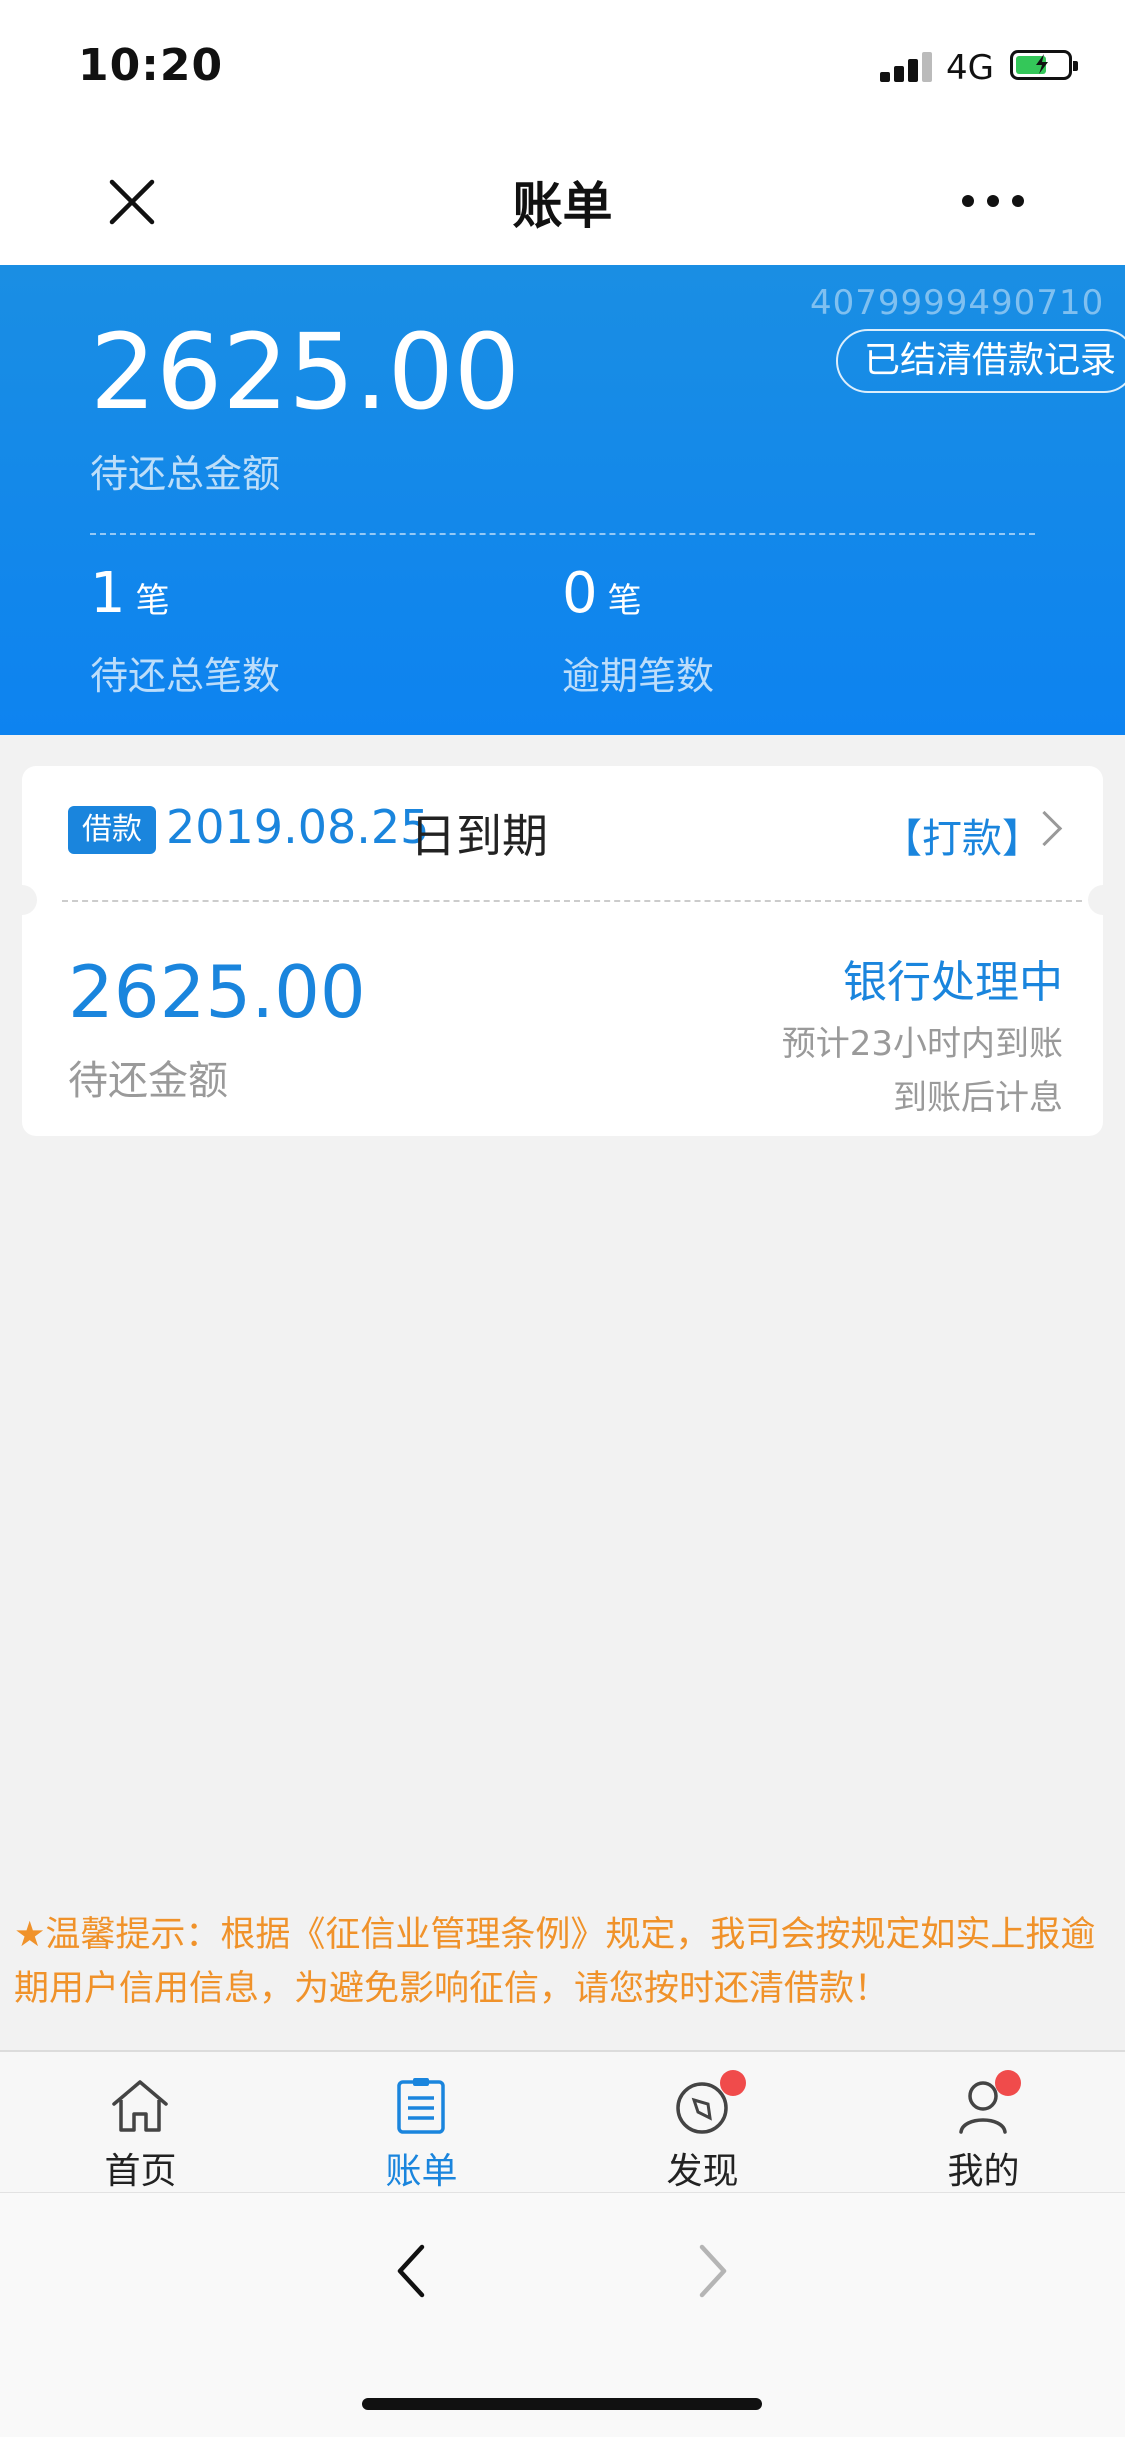  What do you see at coordinates (1044, 65) in the screenshot?
I see `battery-icon` at bounding box center [1044, 65].